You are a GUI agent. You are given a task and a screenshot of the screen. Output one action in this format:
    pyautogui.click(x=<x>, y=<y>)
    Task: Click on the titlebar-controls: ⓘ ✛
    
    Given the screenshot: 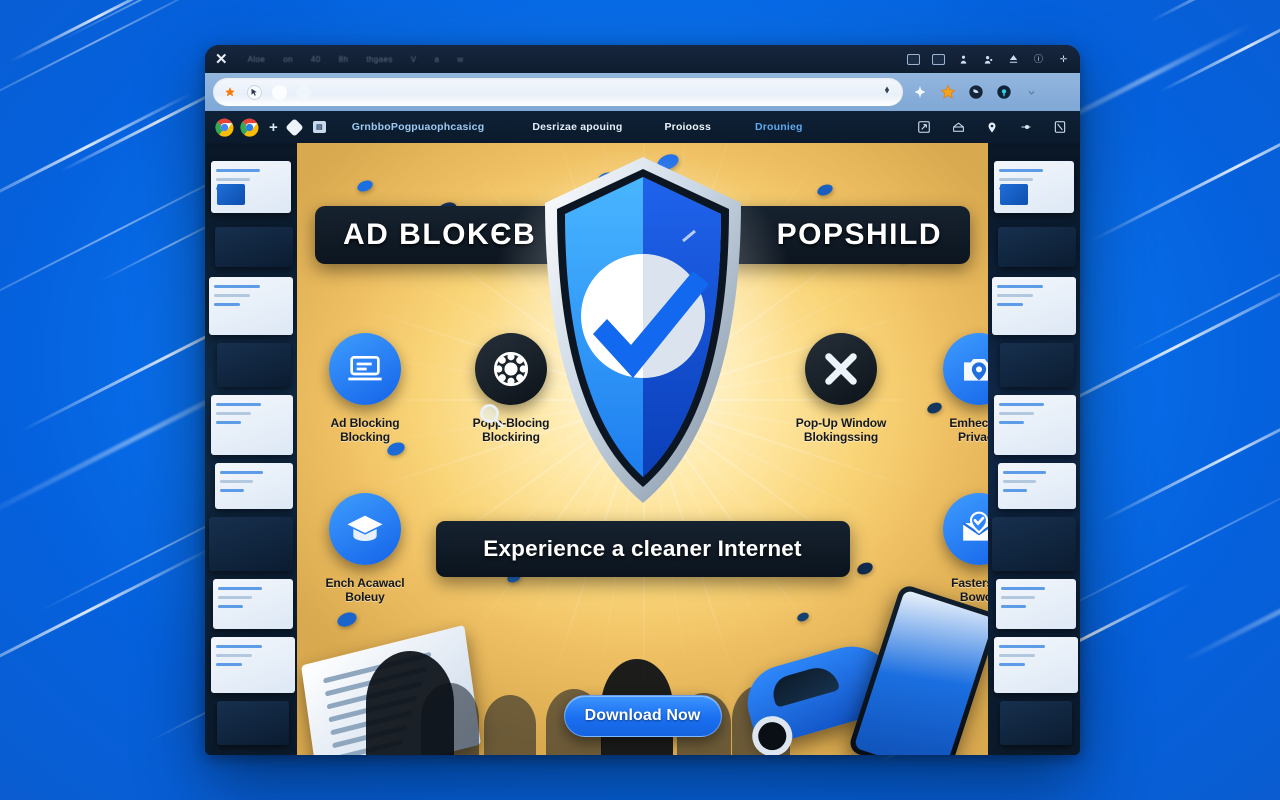 What is the action you would take?
    pyautogui.click(x=988, y=59)
    